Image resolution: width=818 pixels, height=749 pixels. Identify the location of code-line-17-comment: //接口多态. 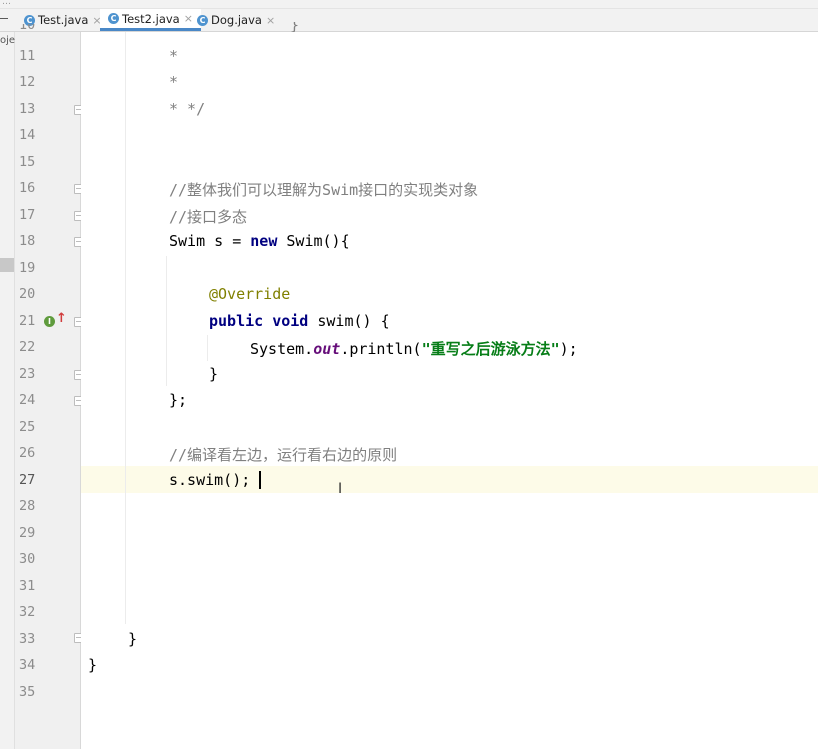
(208, 217).